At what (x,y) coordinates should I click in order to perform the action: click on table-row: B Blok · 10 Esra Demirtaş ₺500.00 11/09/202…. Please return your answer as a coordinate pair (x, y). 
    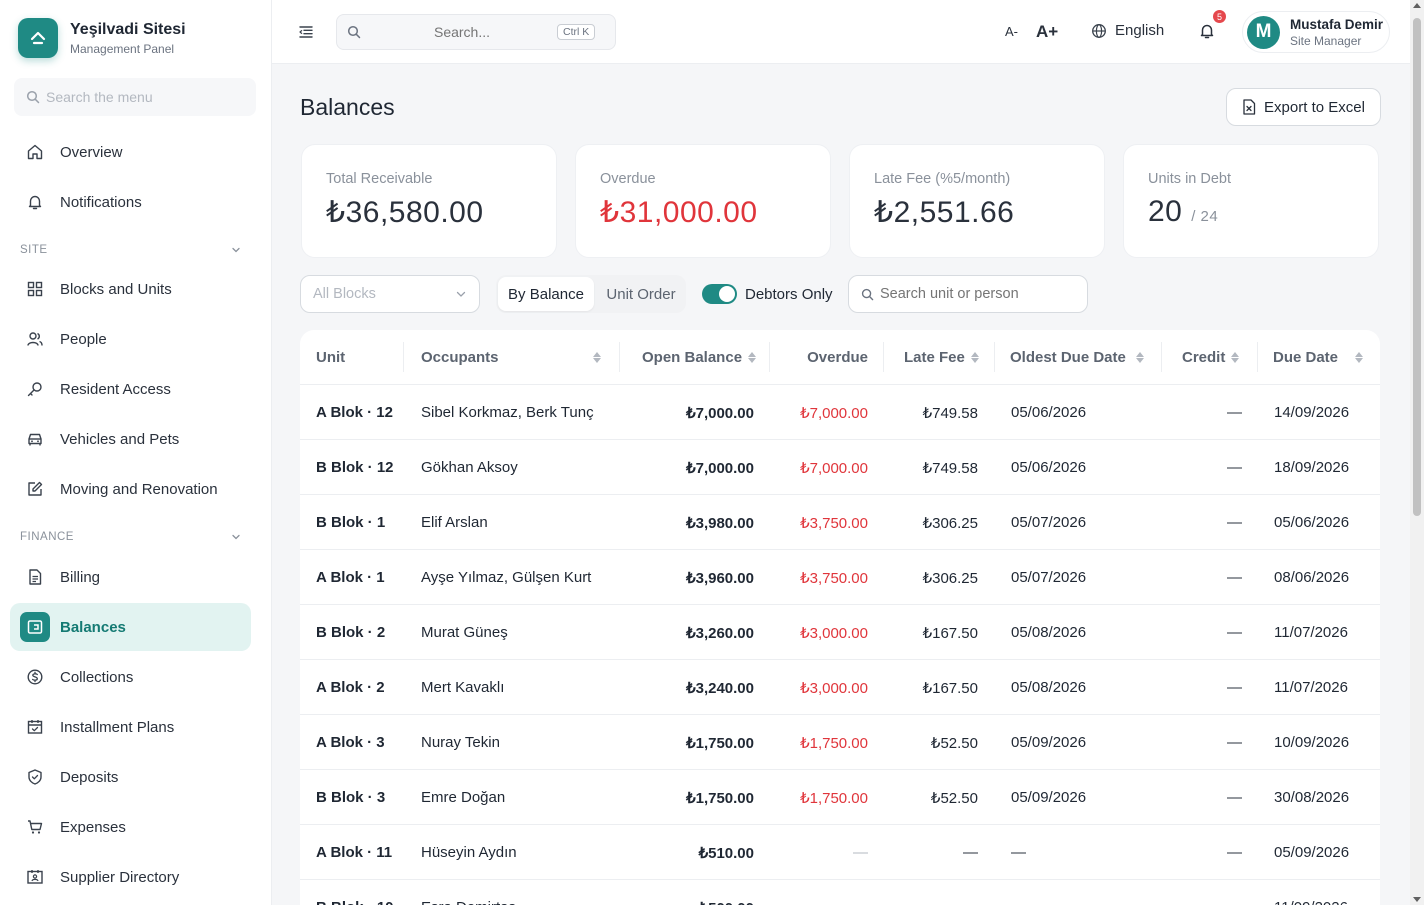
    Looking at the image, I should click on (840, 892).